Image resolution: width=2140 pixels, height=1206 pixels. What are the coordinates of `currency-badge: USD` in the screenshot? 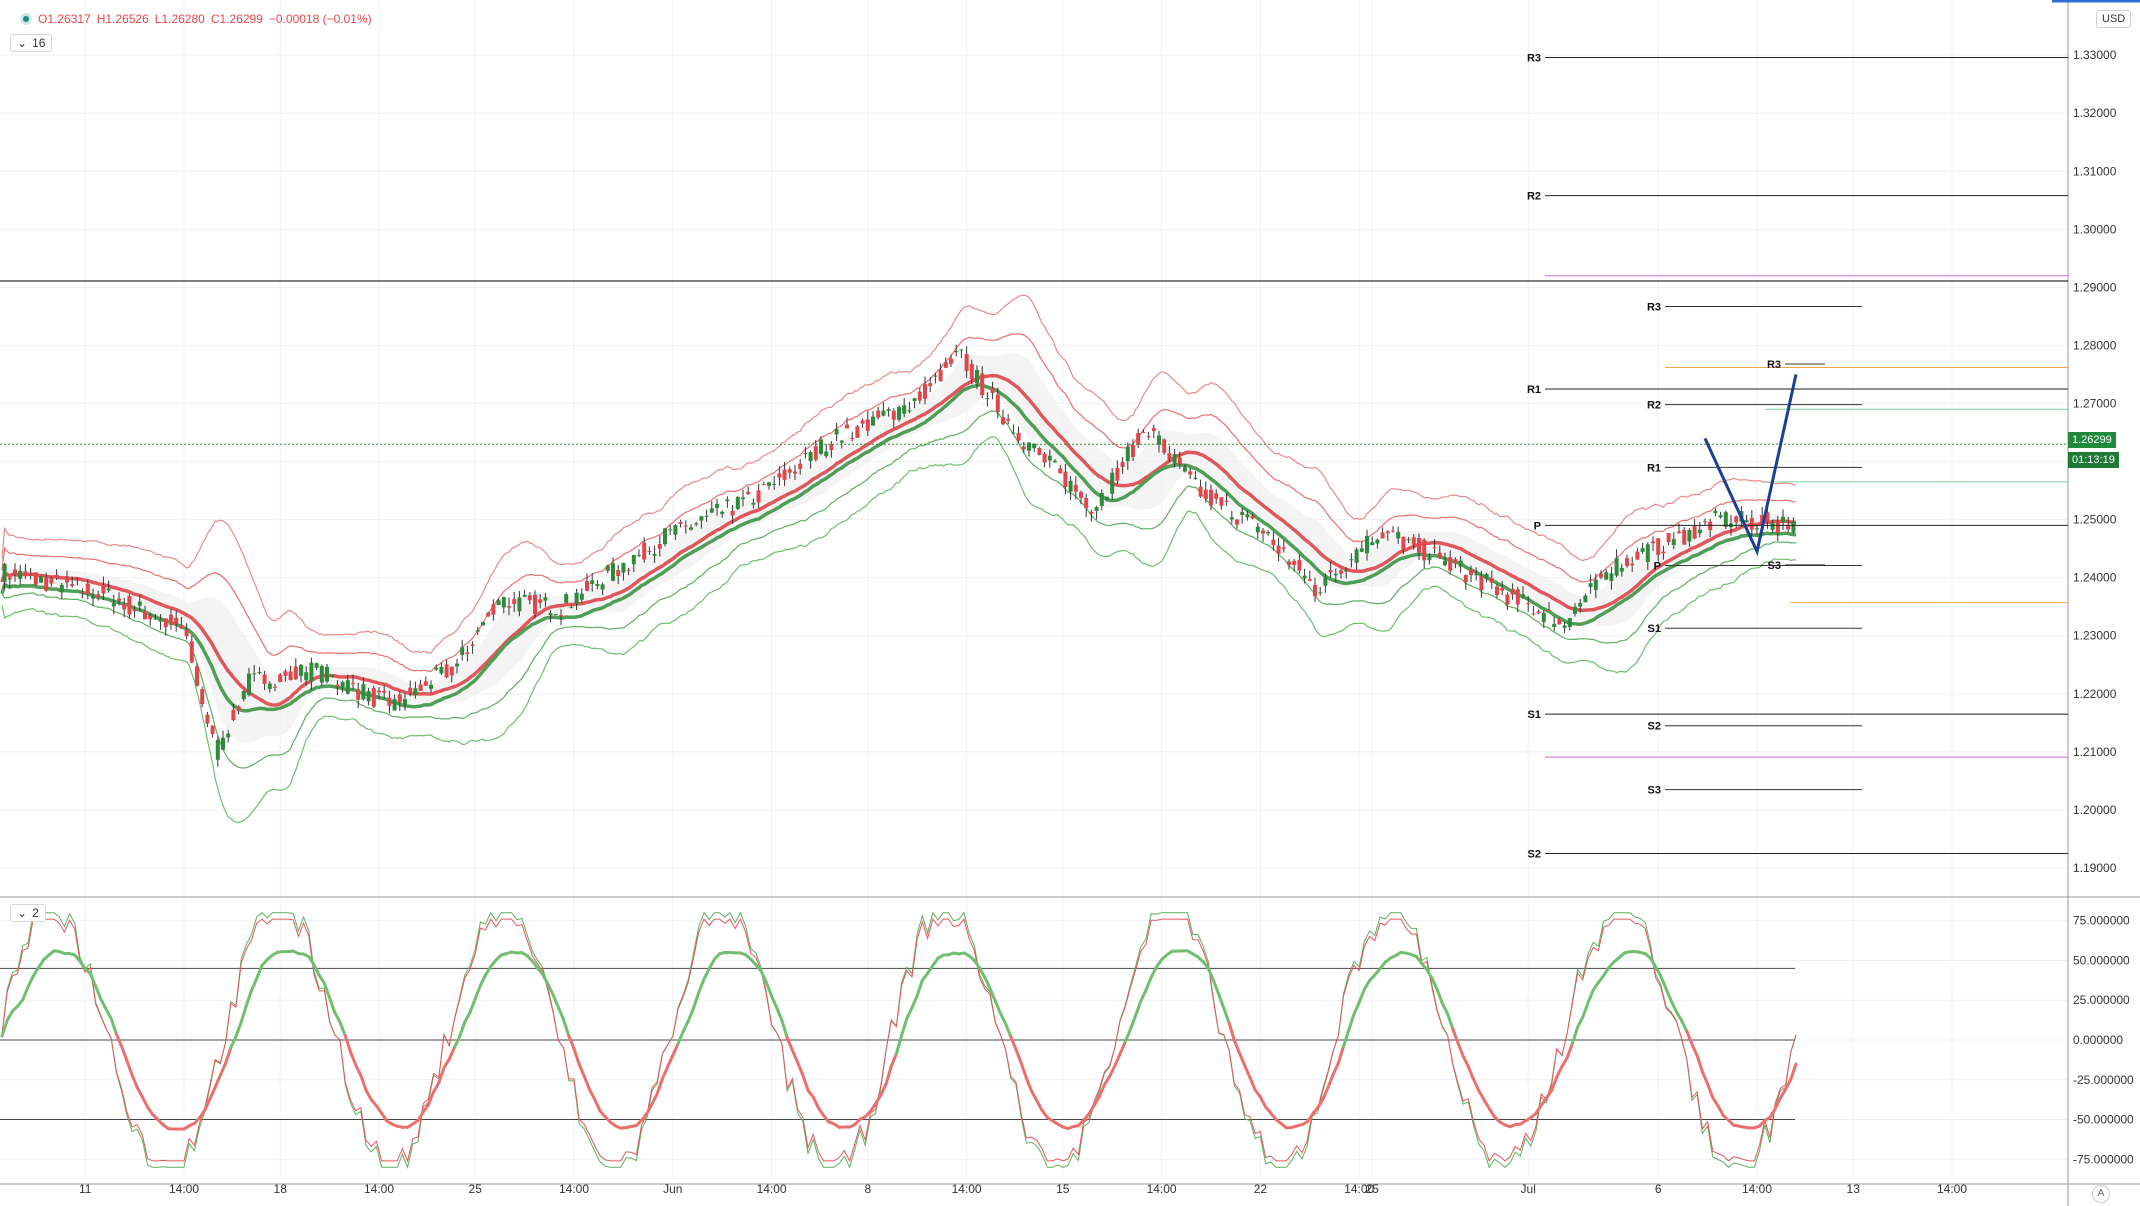 It's located at (2114, 19).